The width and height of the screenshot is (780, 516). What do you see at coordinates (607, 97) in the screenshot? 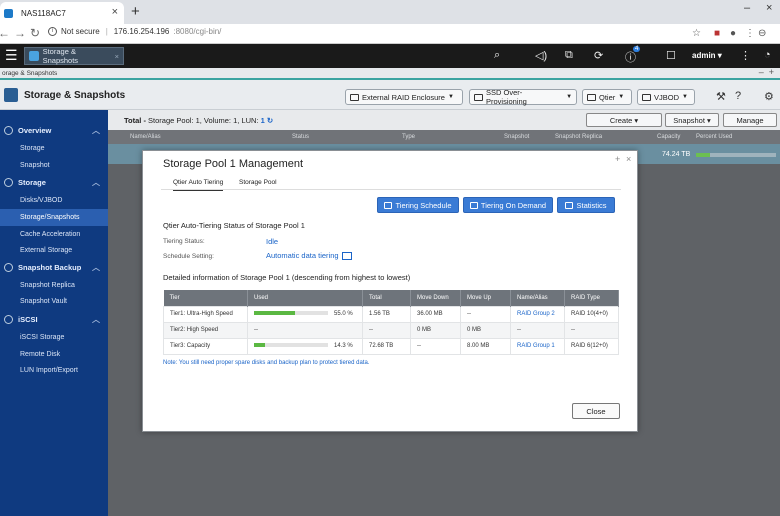
I see `qtier-button: Qtier ▼` at bounding box center [607, 97].